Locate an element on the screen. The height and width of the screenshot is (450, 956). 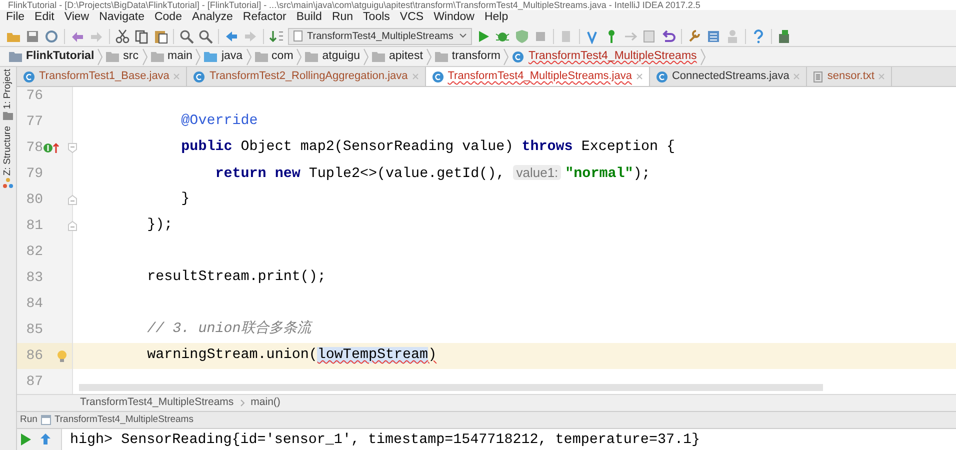
menu-item: Refactor is located at coordinates (264, 18).